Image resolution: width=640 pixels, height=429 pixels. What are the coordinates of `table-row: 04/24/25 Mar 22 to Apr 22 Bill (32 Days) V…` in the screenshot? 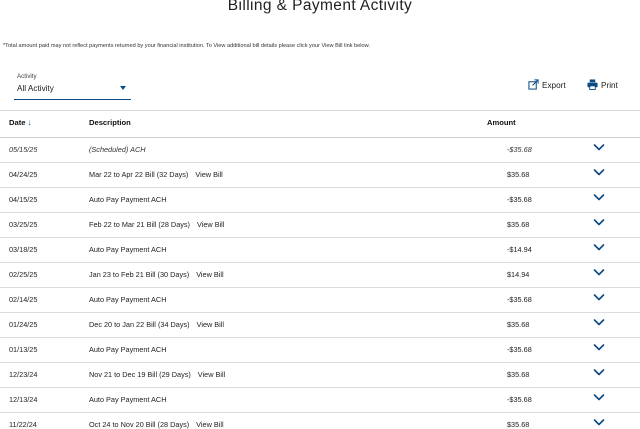 It's located at (320, 175).